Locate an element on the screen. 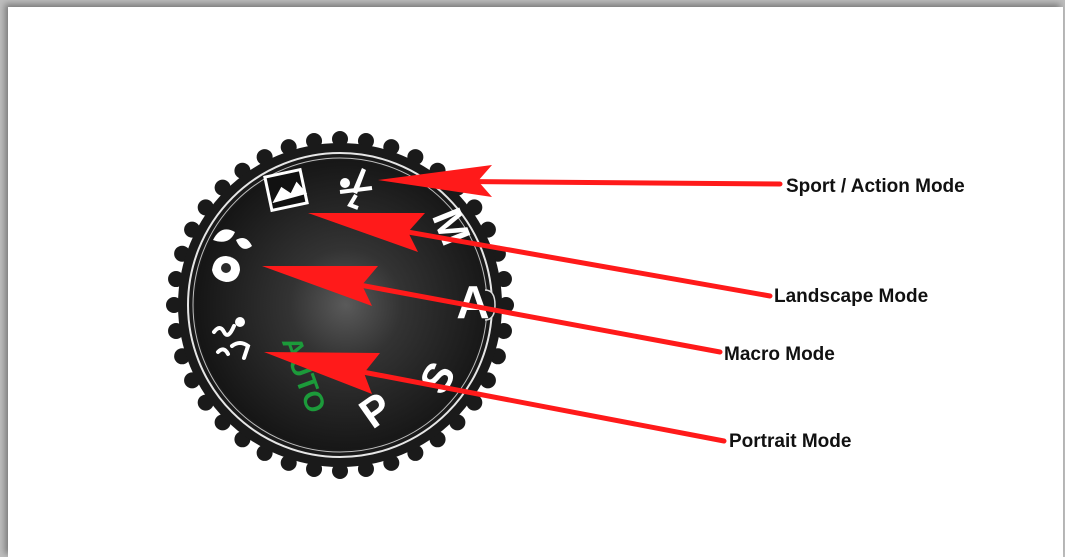 This screenshot has height=557, width=1065. dial-face is located at coordinates (340, 305).